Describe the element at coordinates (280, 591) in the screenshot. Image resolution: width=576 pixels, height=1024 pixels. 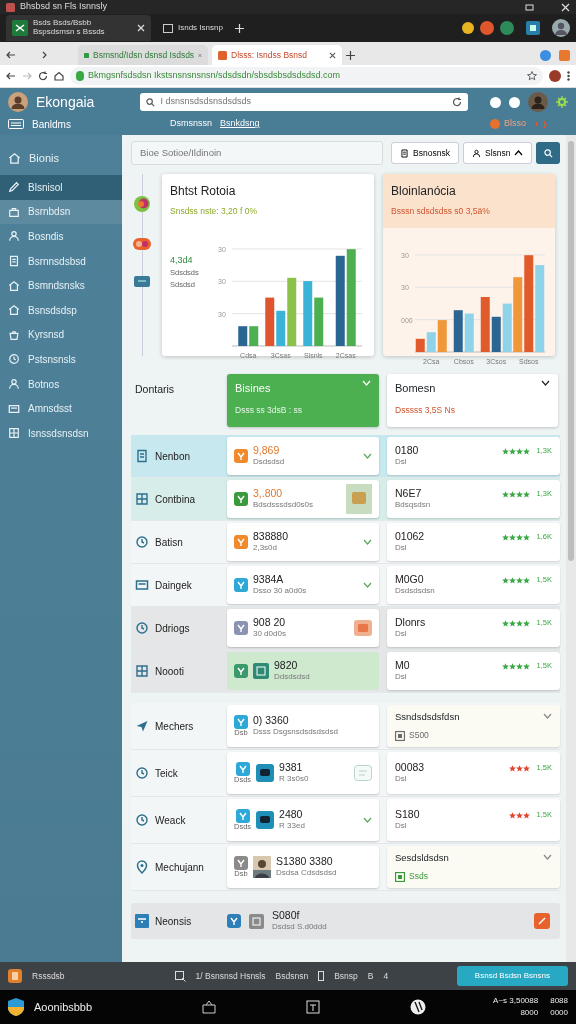
I see `item-subtitle: Dsso 30 a0d0s` at that location.